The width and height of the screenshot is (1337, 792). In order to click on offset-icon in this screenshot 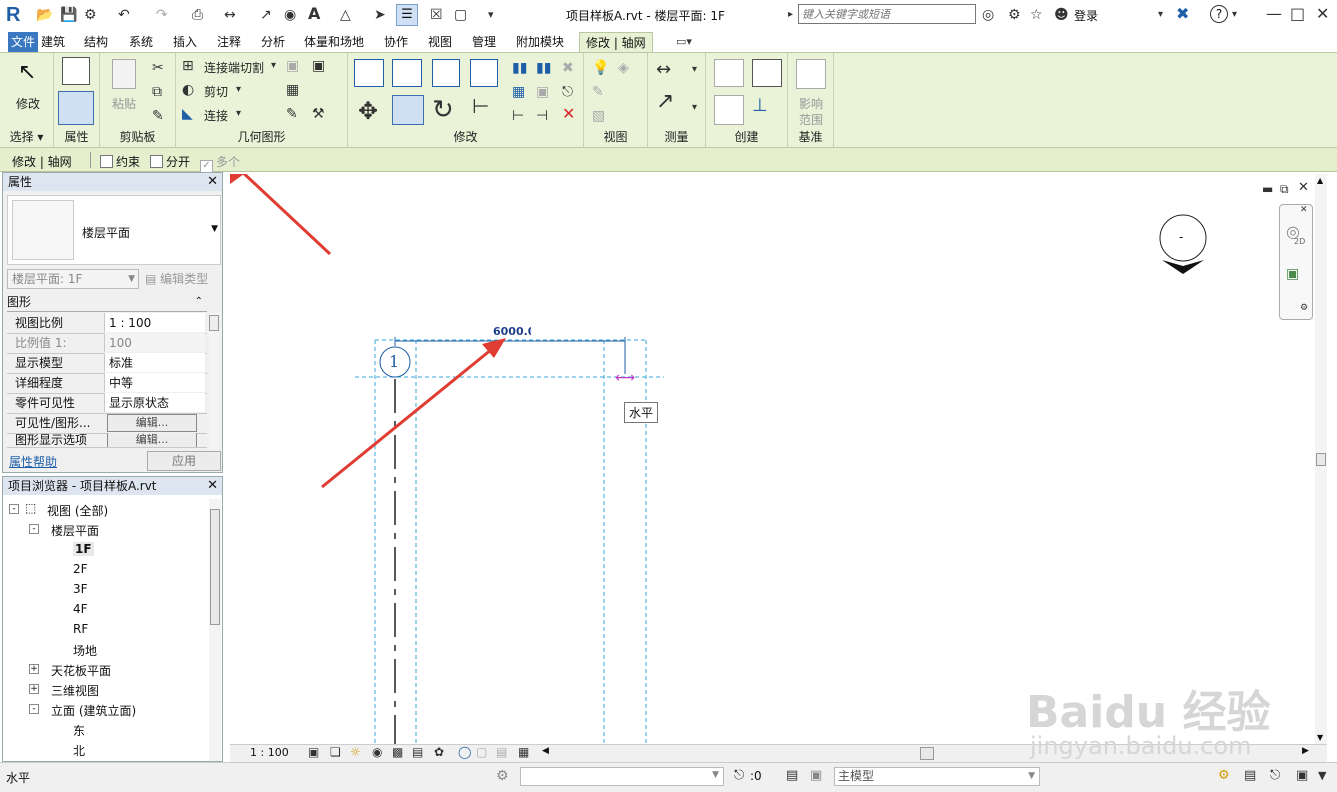, I will do `click(407, 73)`.